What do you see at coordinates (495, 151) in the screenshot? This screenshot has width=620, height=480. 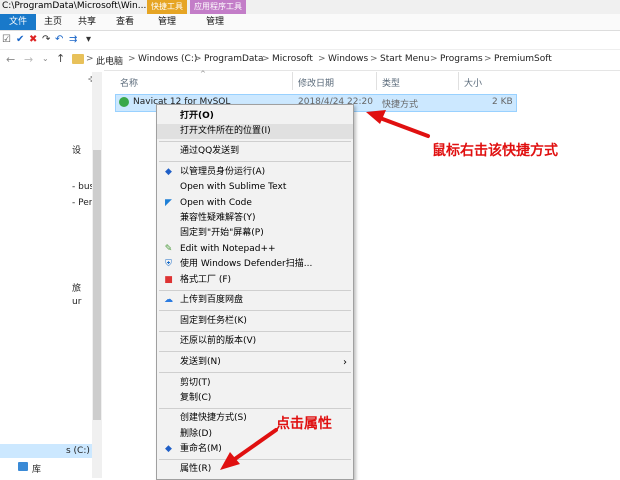 I see `annotation-right-click: 鼠标右击该快捷方式` at bounding box center [495, 151].